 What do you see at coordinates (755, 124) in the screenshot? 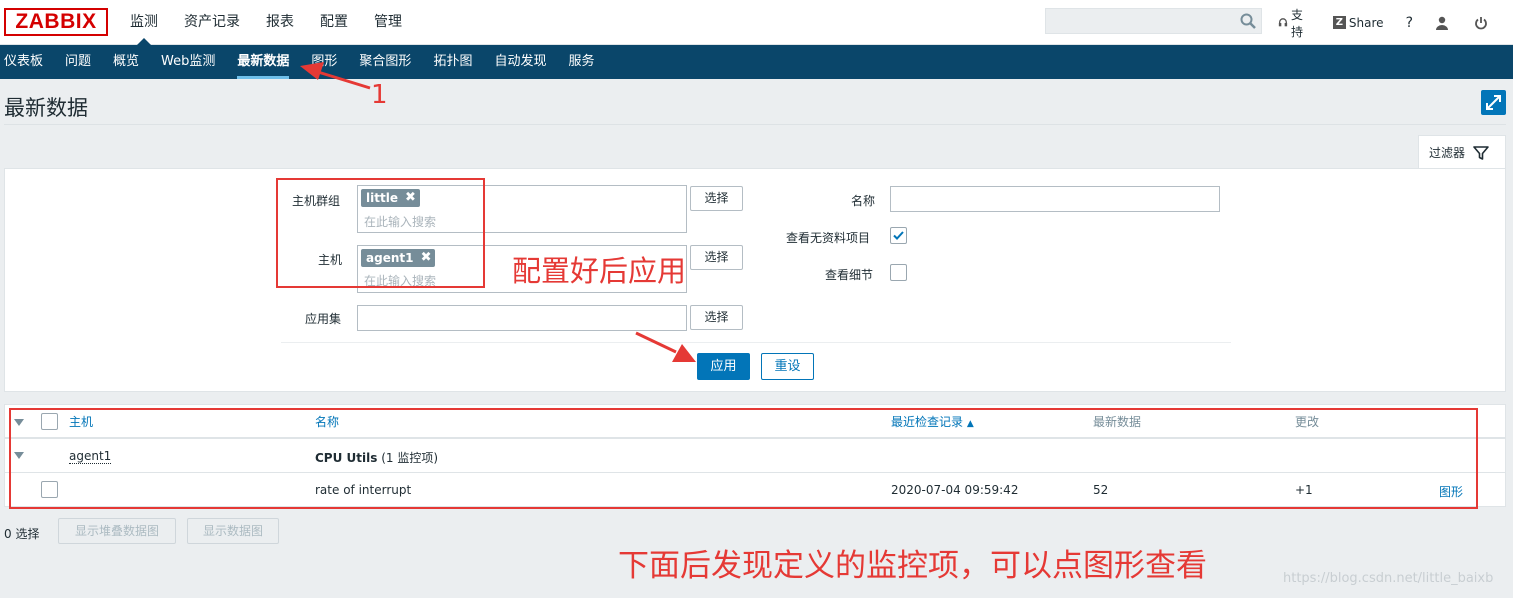
I see `title-divider` at bounding box center [755, 124].